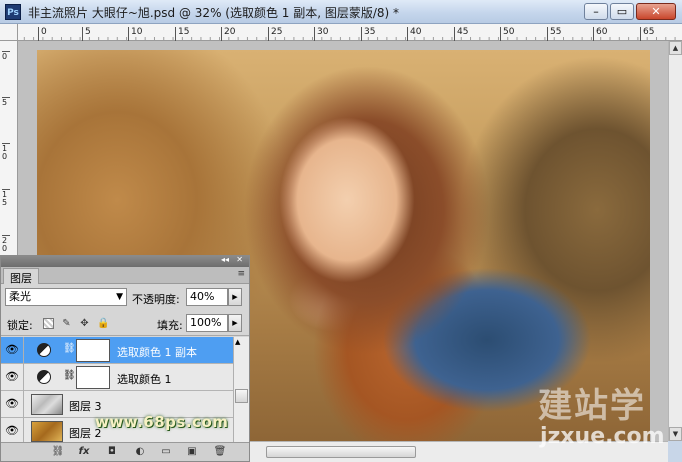 The image size is (682, 462). Describe the element at coordinates (157, 352) in the screenshot. I see `layer-name: 选取颜色 1 副本` at that location.